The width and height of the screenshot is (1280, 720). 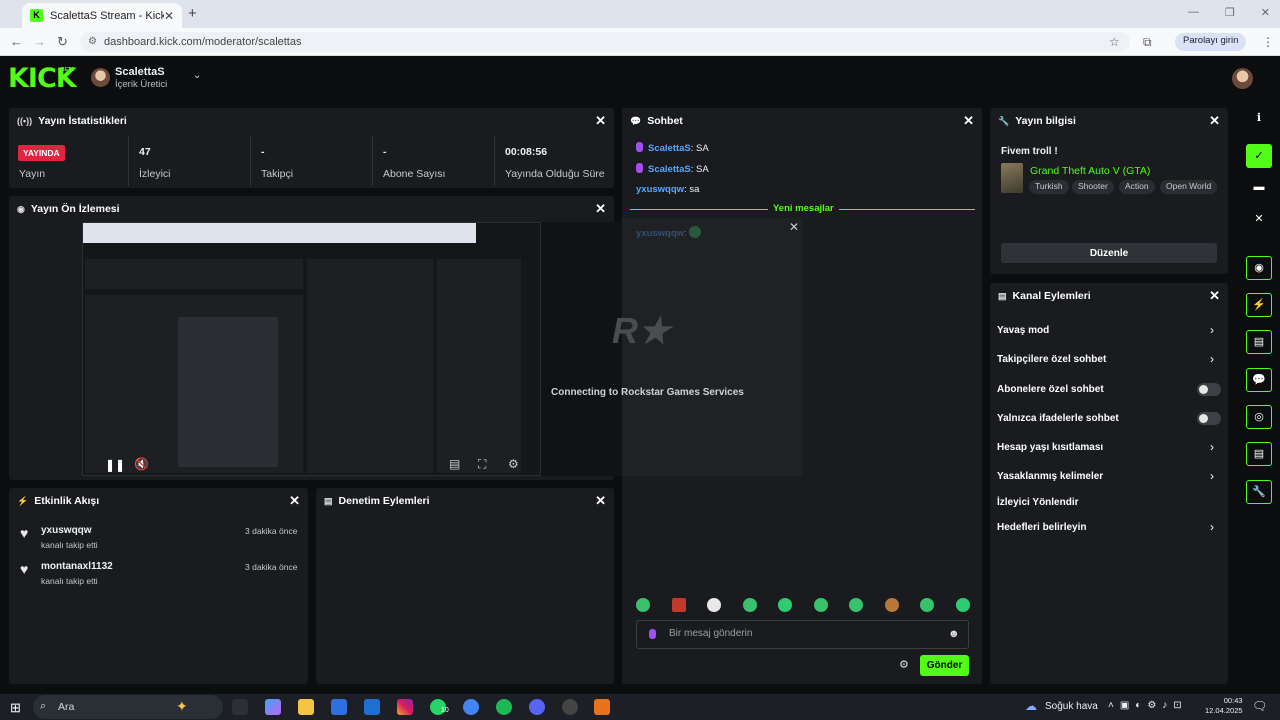 I want to click on new-messages-label: Yeni mesajlar, so click(x=803, y=208).